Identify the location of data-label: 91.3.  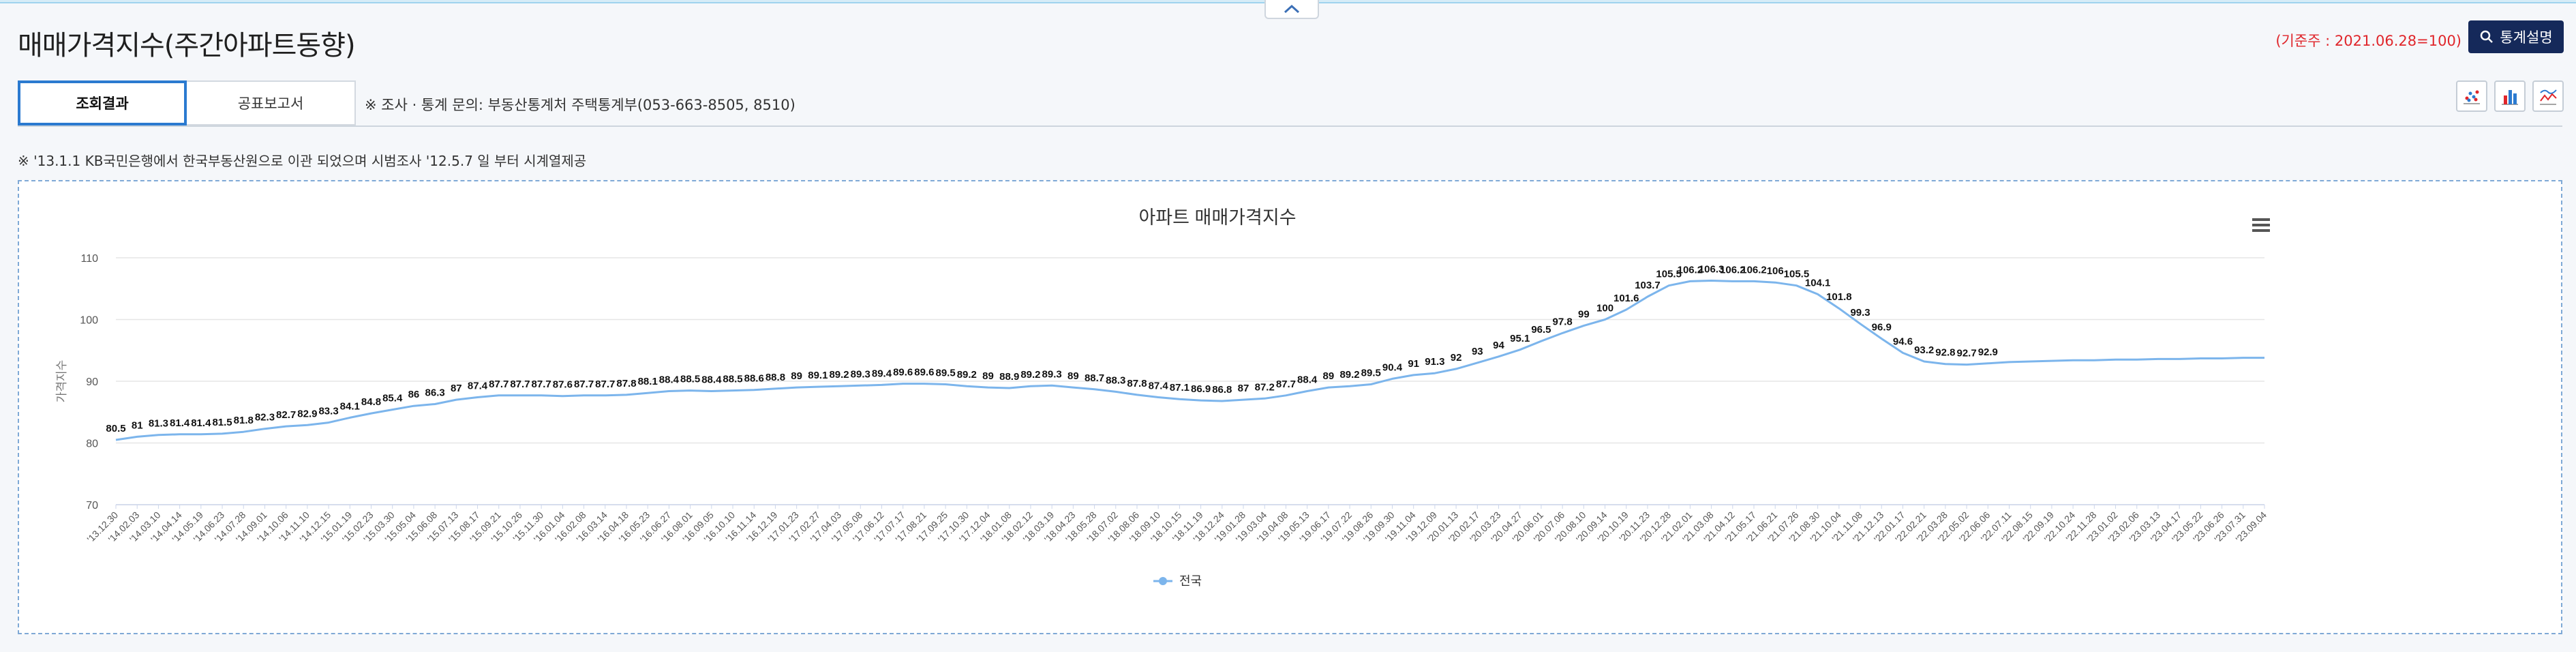
(1434, 362).